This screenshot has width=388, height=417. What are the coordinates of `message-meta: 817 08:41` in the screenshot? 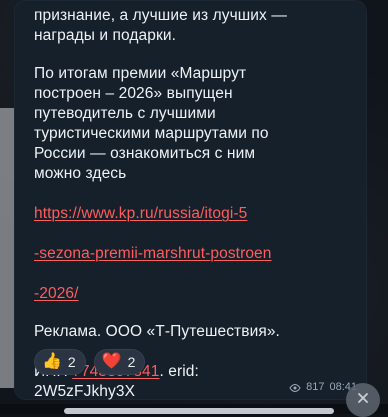 It's located at (323, 387).